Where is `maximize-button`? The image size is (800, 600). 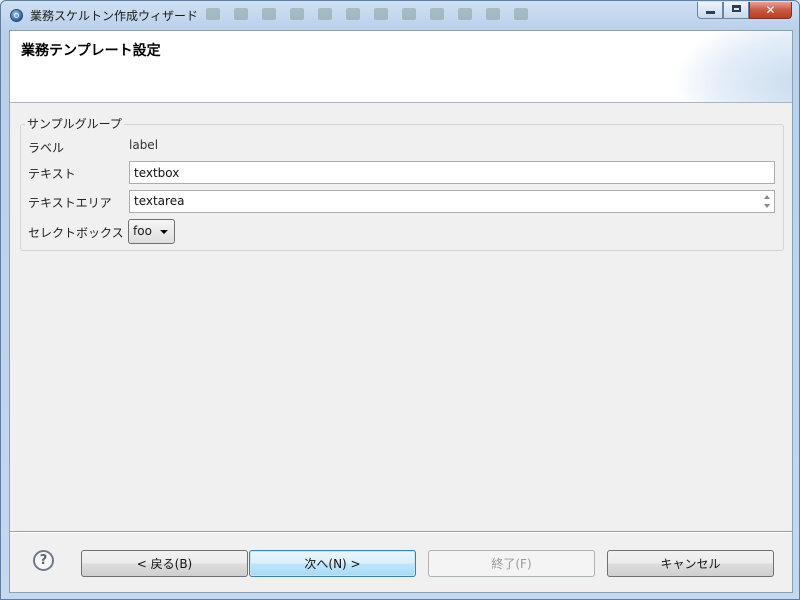
maximize-button is located at coordinates (736, 10).